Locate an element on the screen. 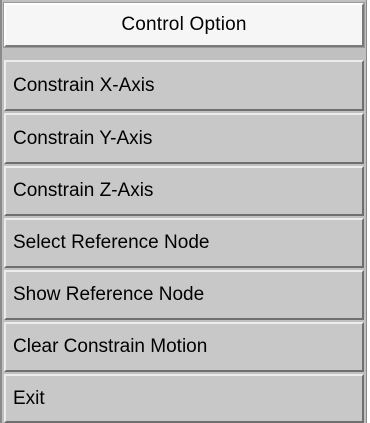 The image size is (370, 423). exit-button: Exit is located at coordinates (184, 398).